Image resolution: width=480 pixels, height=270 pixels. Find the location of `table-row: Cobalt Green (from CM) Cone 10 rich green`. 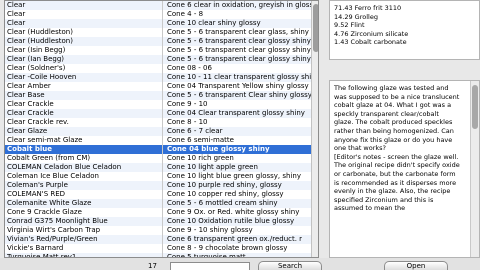

table-row: Cobalt Green (from CM) Cone 10 rich green is located at coordinates (158, 158).